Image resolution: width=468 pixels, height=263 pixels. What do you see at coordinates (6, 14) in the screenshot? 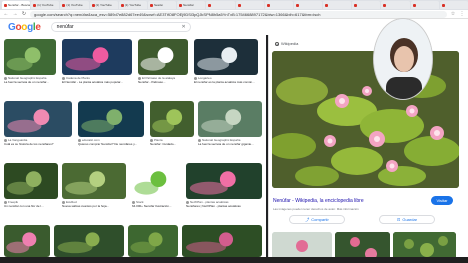
I see `back-icon: ←` at bounding box center [6, 14].